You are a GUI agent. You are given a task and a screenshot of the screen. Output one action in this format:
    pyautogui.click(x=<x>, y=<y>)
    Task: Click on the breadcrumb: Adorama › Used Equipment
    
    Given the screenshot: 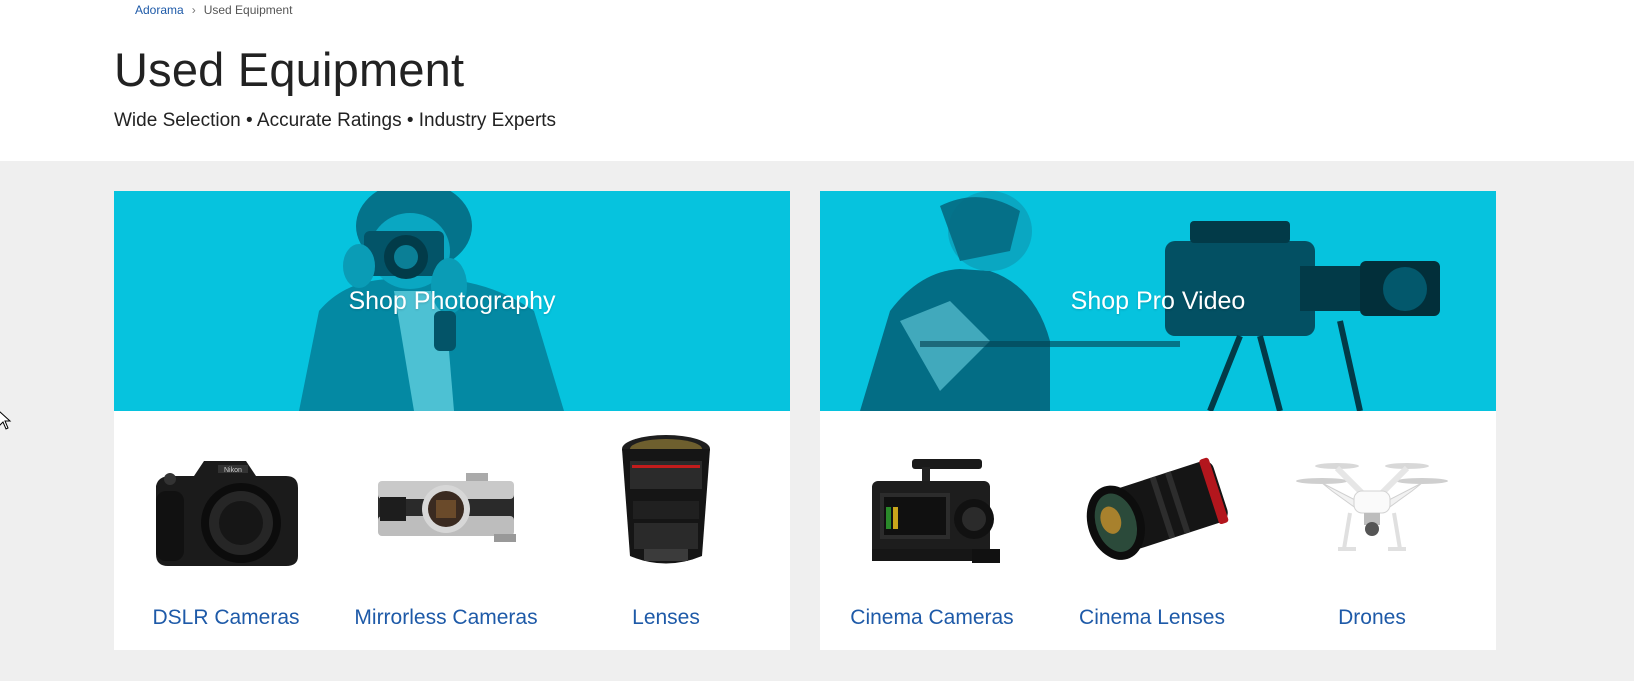 What is the action you would take?
    pyautogui.click(x=213, y=10)
    